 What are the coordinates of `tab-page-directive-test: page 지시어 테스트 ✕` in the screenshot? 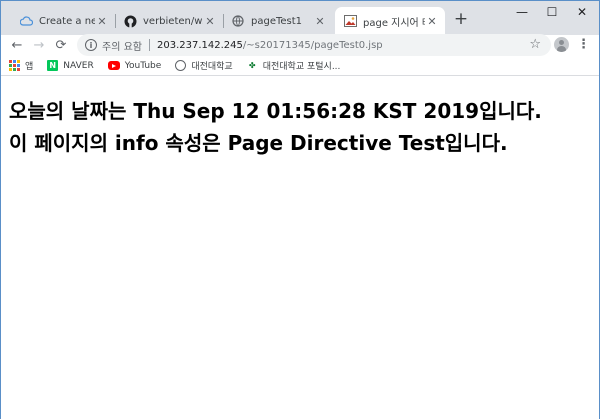 It's located at (390, 21).